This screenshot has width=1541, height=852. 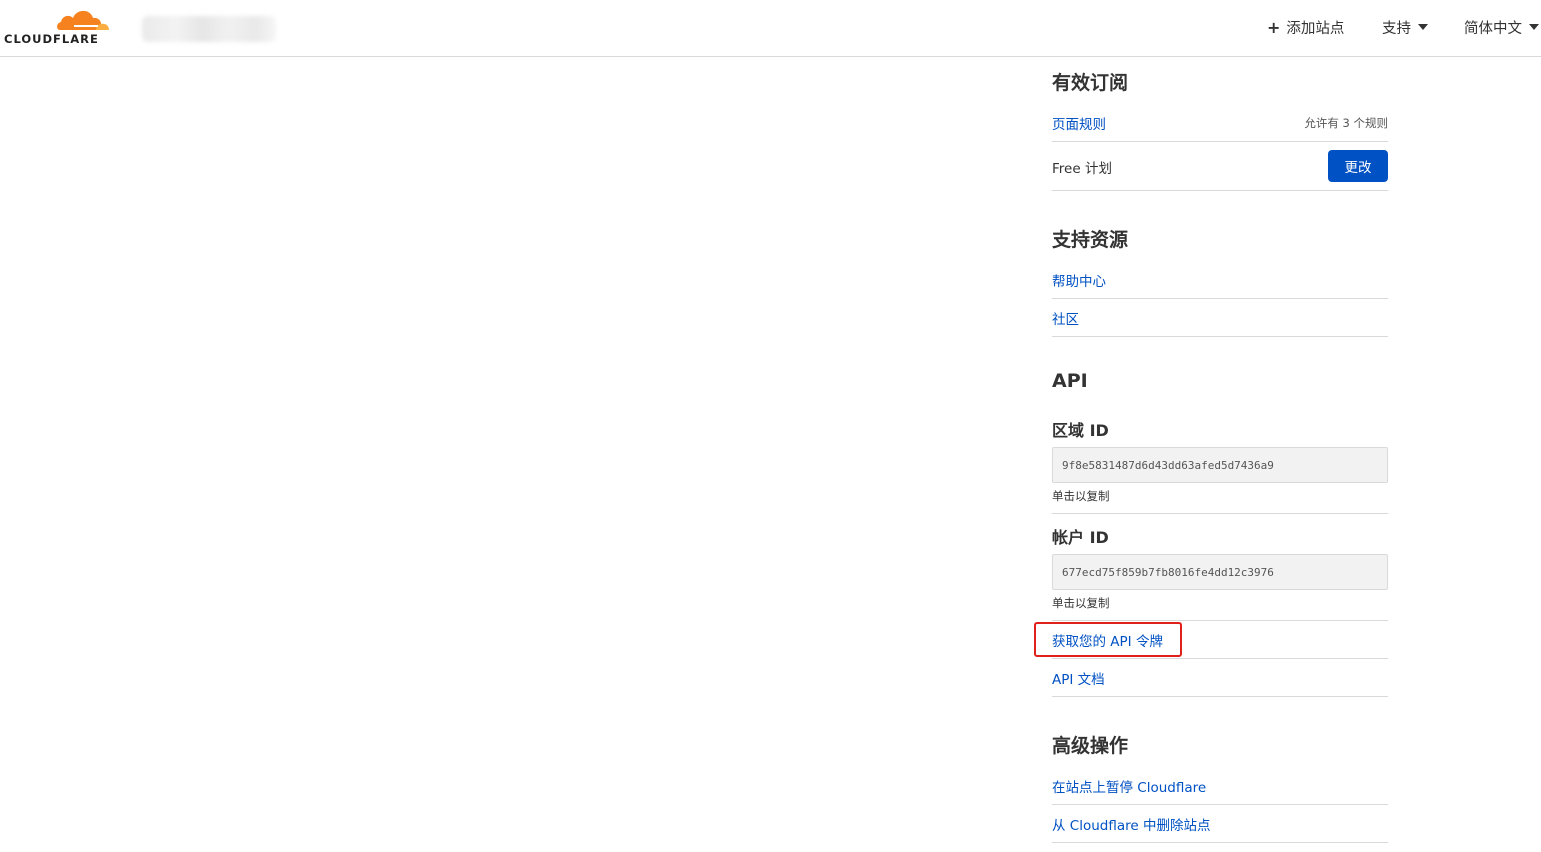 What do you see at coordinates (770, 28) in the screenshot?
I see `top-header: CLOUDFLARE + 添加站点 支持 简体中文` at bounding box center [770, 28].